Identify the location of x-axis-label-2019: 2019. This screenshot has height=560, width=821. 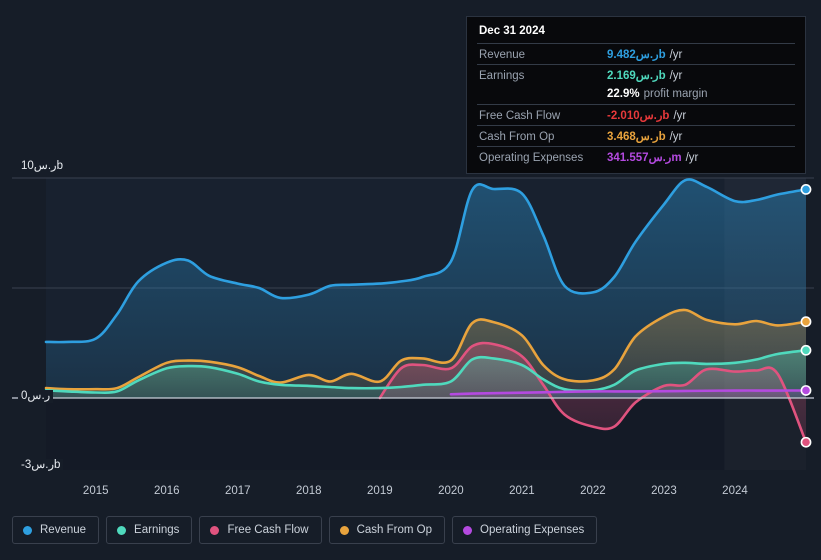
(380, 491).